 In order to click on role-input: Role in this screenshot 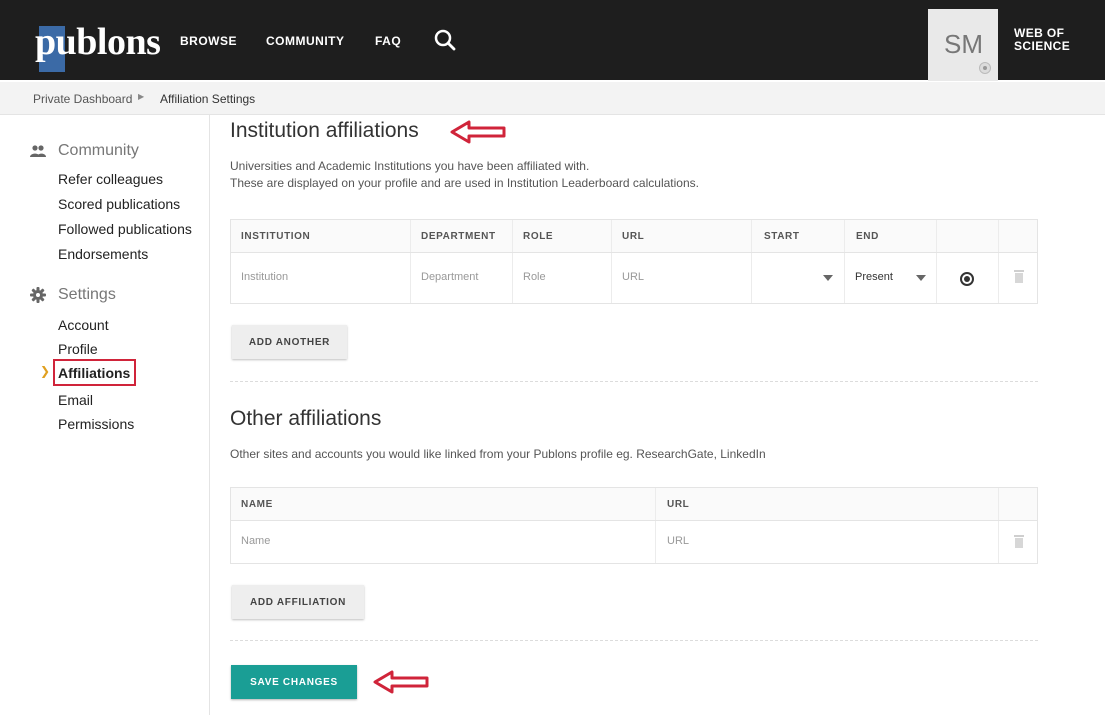, I will do `click(534, 277)`.